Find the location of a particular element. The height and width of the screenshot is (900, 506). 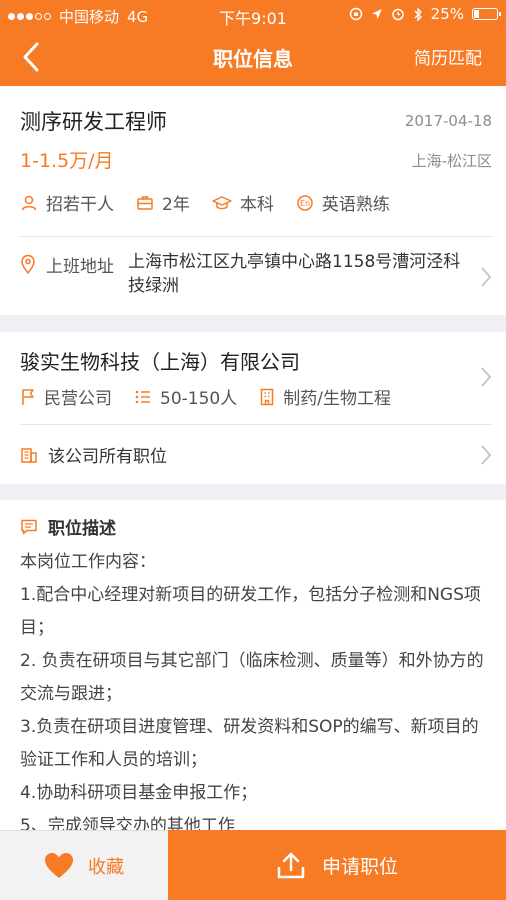

battery-fill is located at coordinates (476, 14).